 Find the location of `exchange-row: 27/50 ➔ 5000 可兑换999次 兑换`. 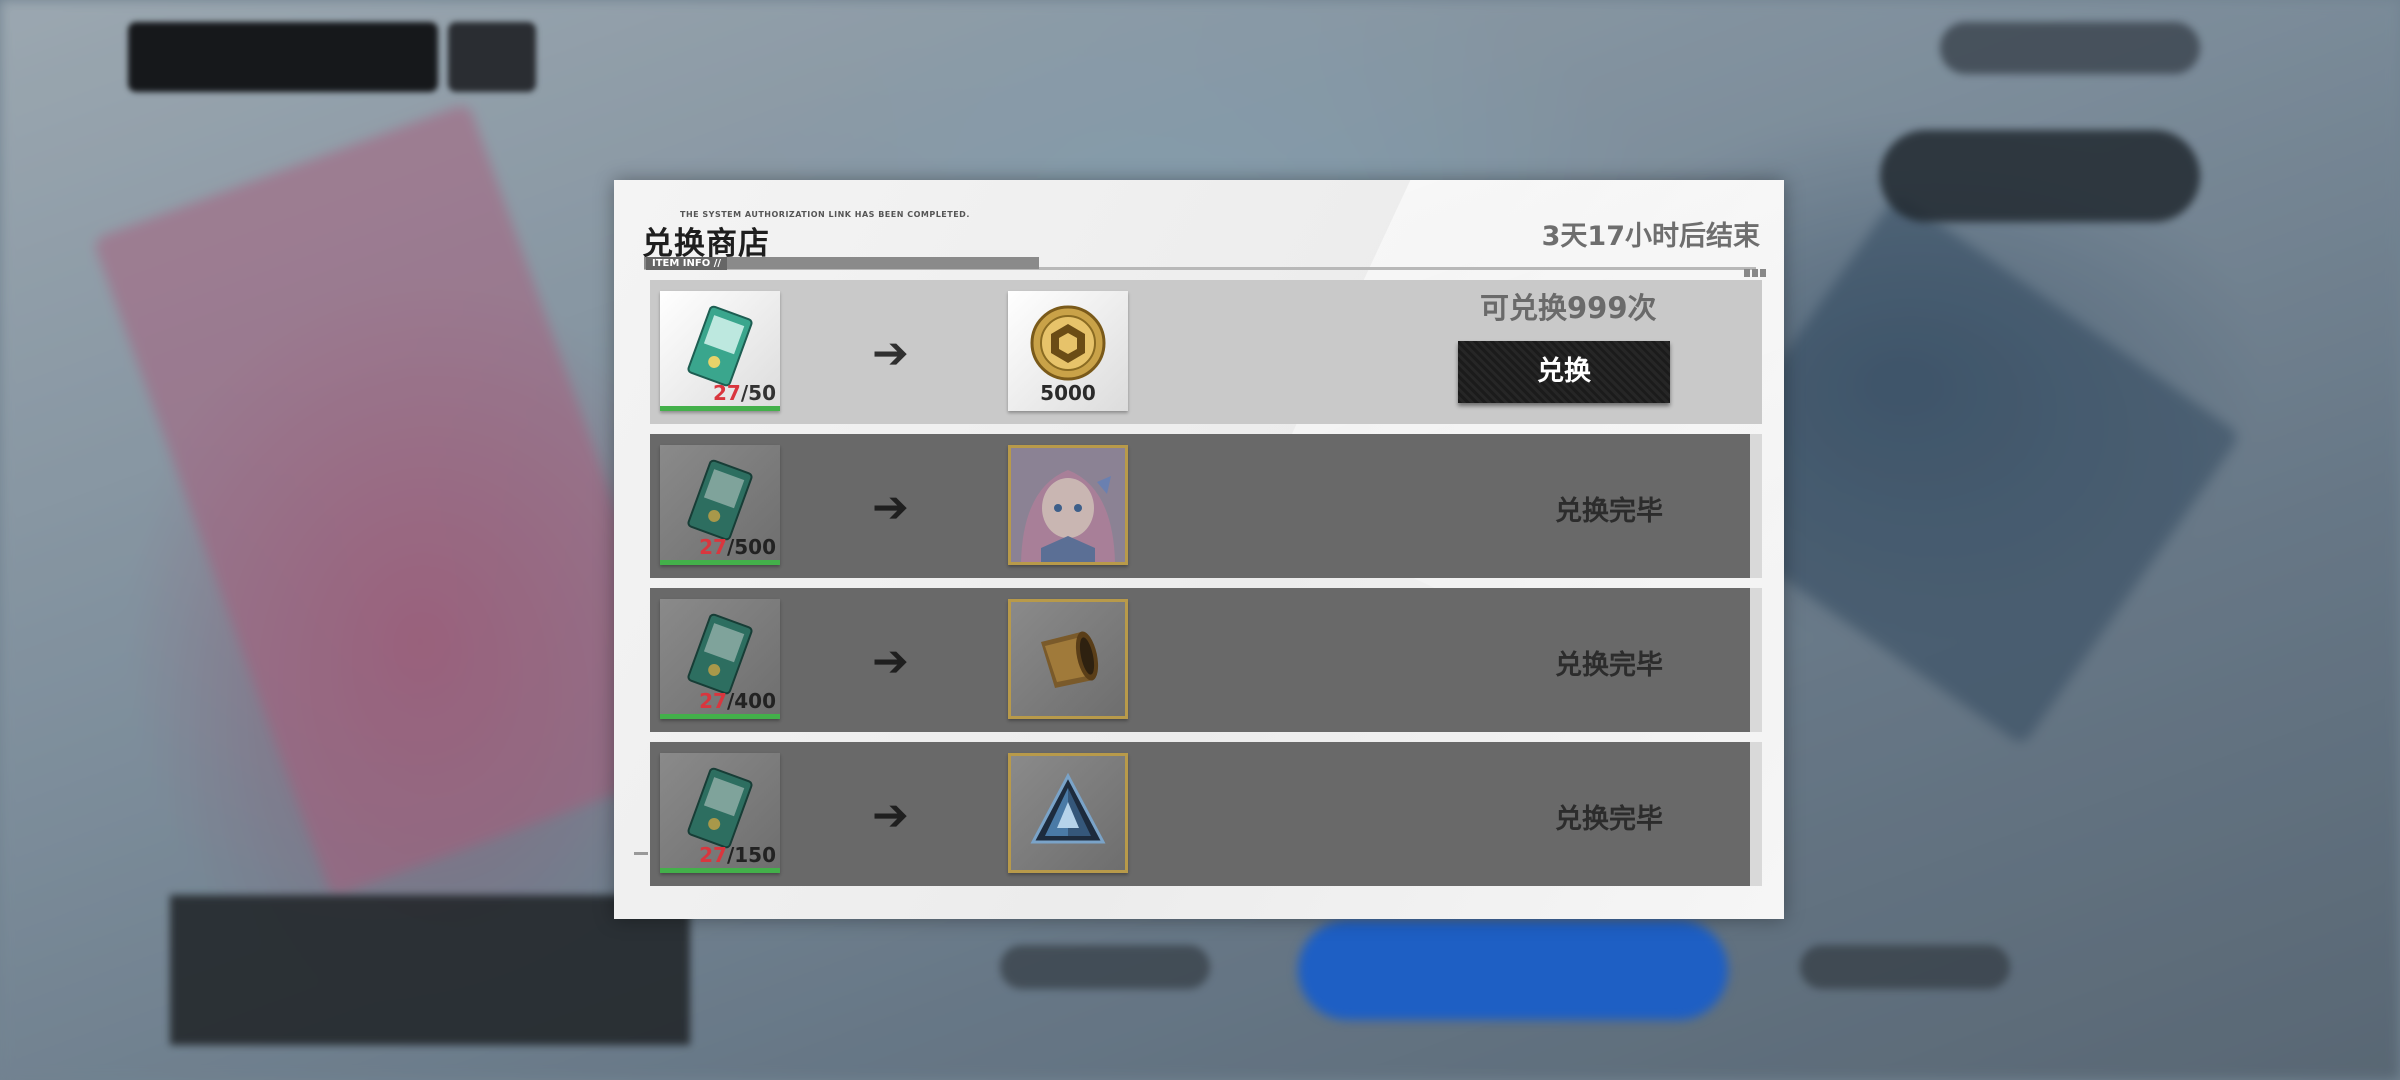

exchange-row: 27/50 ➔ 5000 可兑换999次 兑换 is located at coordinates (1206, 352).